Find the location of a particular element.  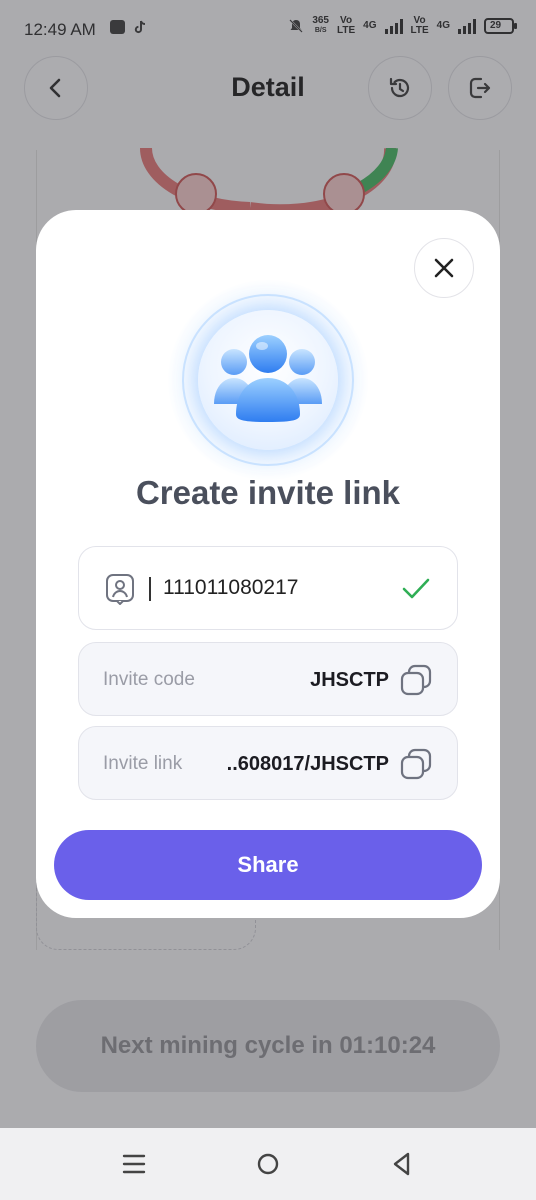

hero-illustration is located at coordinates (268, 380).